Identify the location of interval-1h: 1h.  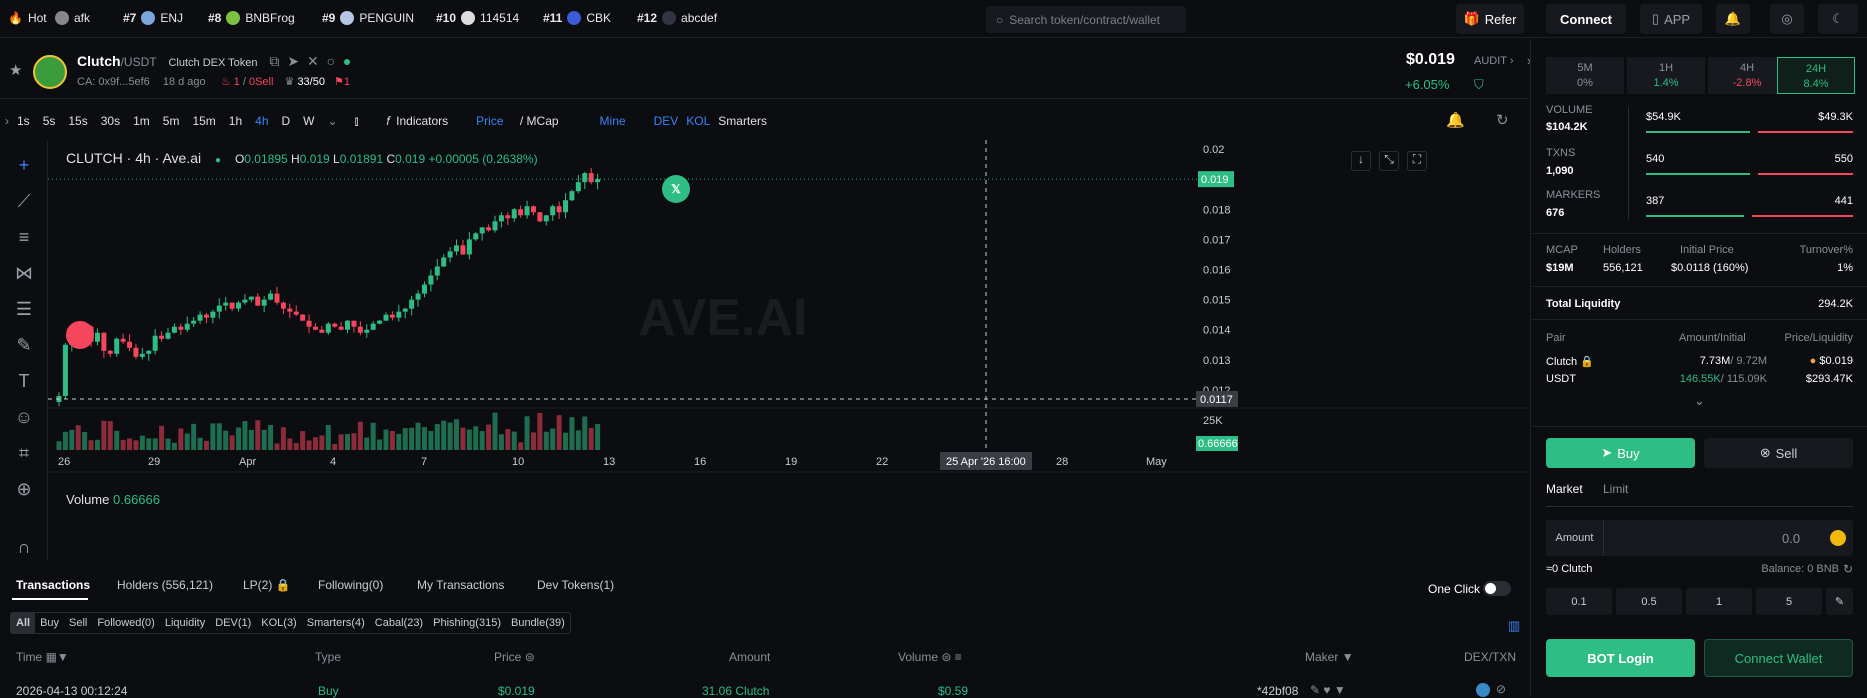
(235, 121).